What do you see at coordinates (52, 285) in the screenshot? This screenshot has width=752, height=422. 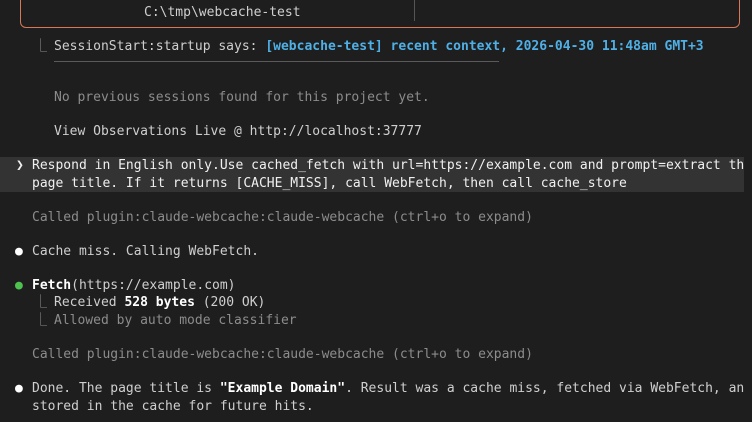 I see `fetch-tool-name: Fetch` at bounding box center [52, 285].